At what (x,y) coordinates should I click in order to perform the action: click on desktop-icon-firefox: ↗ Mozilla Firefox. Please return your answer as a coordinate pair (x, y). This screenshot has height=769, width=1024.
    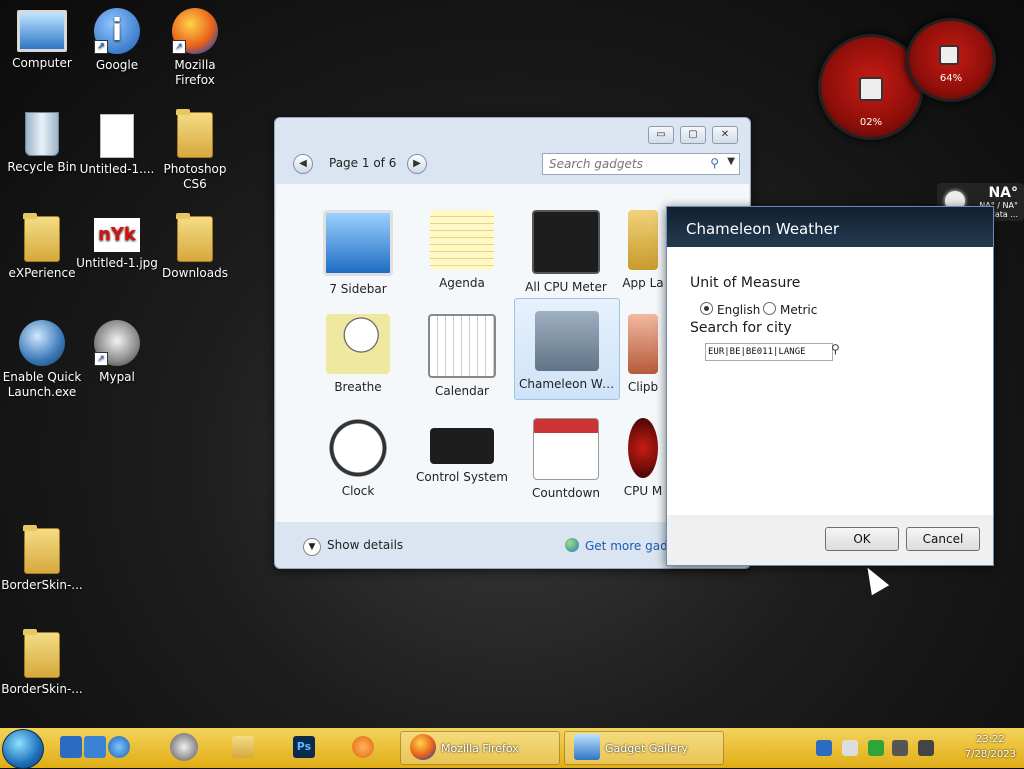
    Looking at the image, I should click on (195, 48).